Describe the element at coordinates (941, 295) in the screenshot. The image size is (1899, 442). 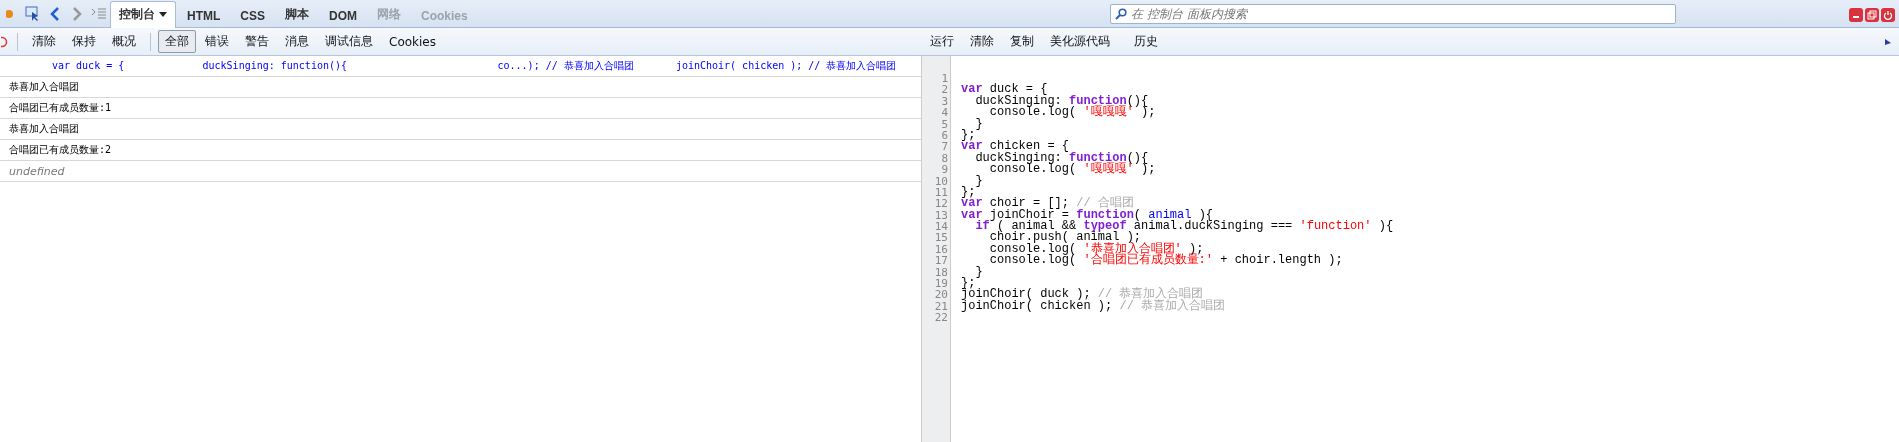
I see `line-number: 20` at that location.